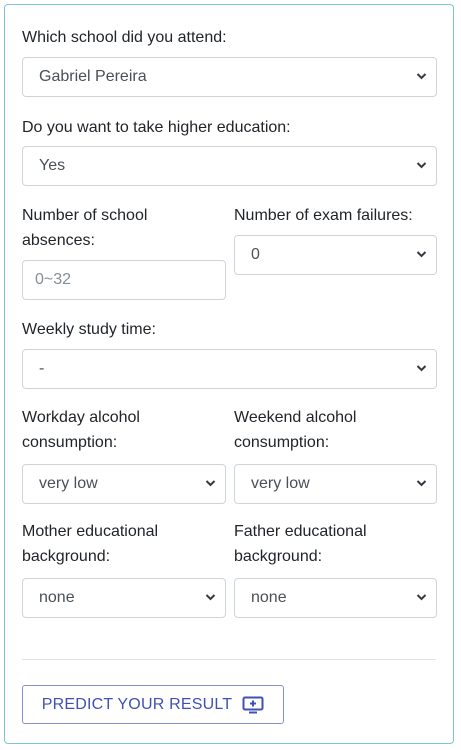 The image size is (461, 750). What do you see at coordinates (300, 544) in the screenshot?
I see `father-education-label: Father educational background:` at bounding box center [300, 544].